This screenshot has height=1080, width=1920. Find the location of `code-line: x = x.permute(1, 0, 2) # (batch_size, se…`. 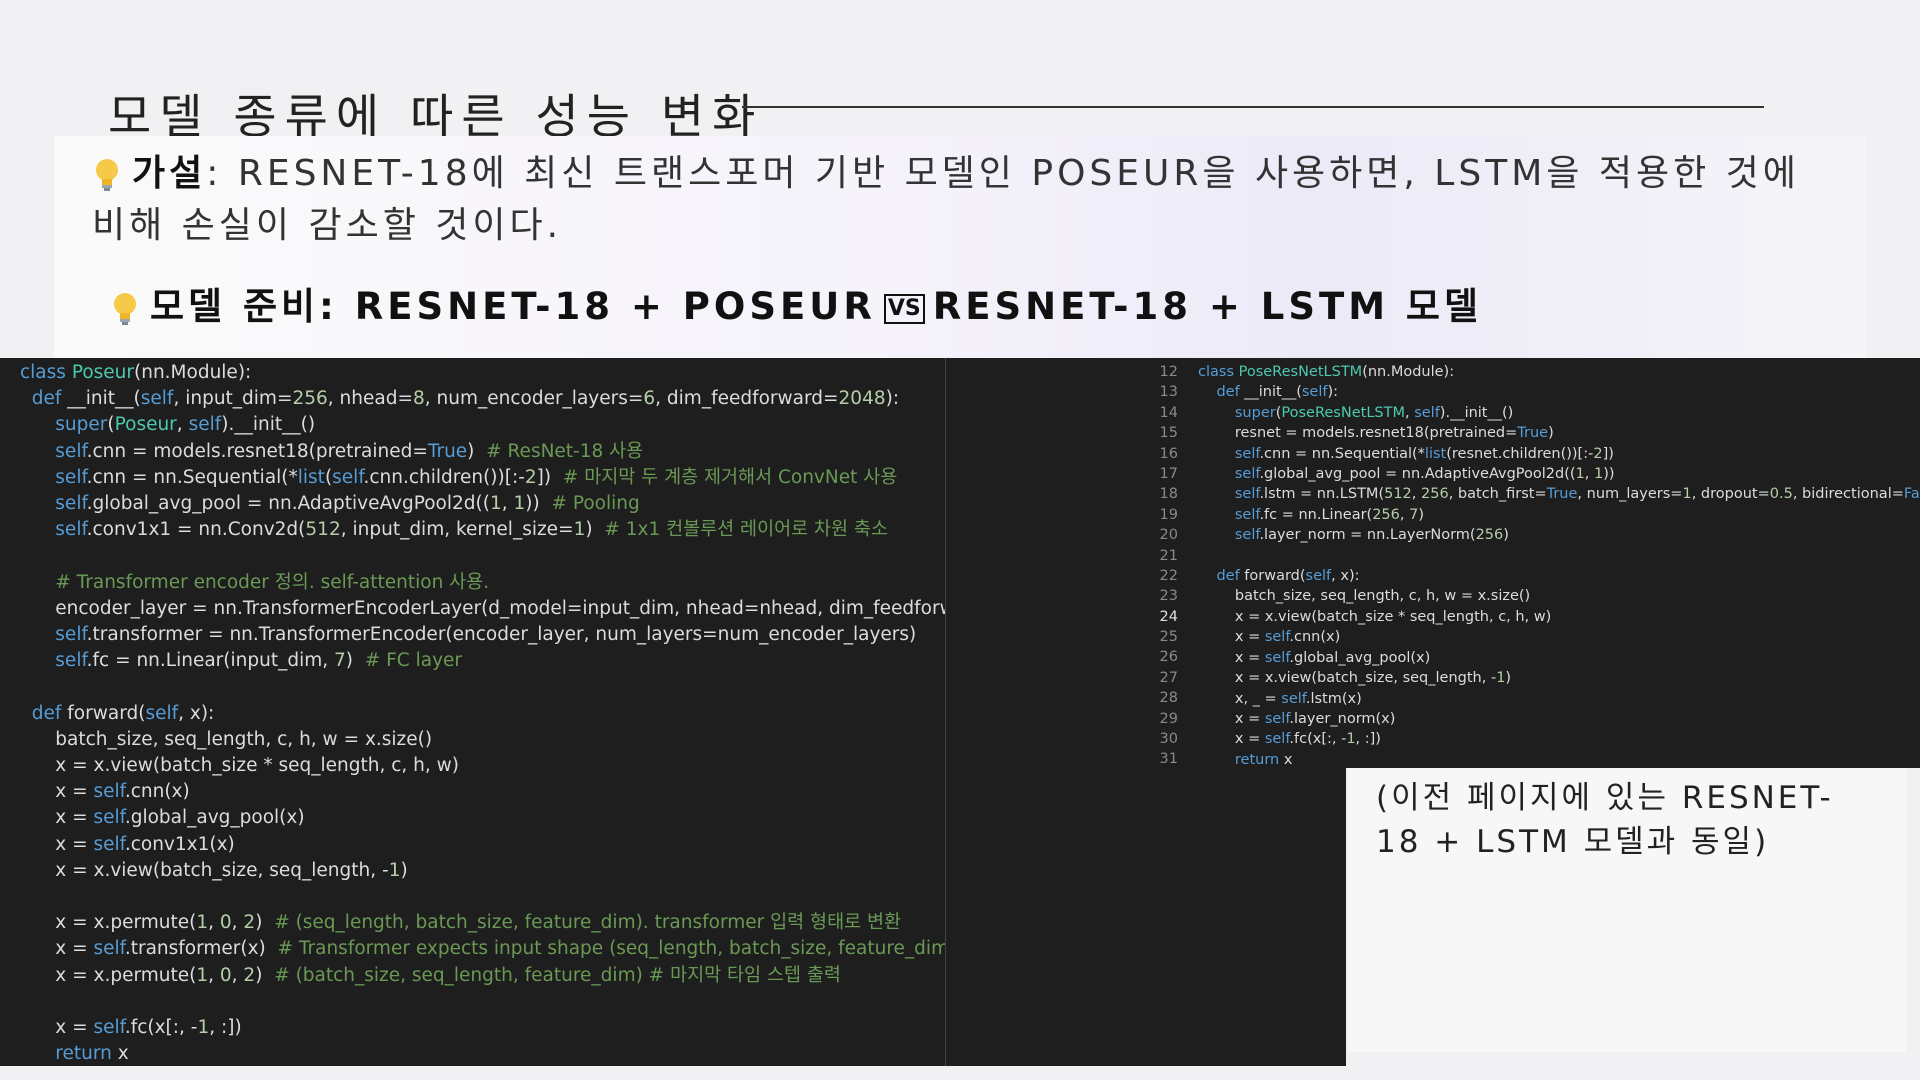

code-line: x = x.permute(1, 0, 2) # (batch_size, se… is located at coordinates (430, 975).